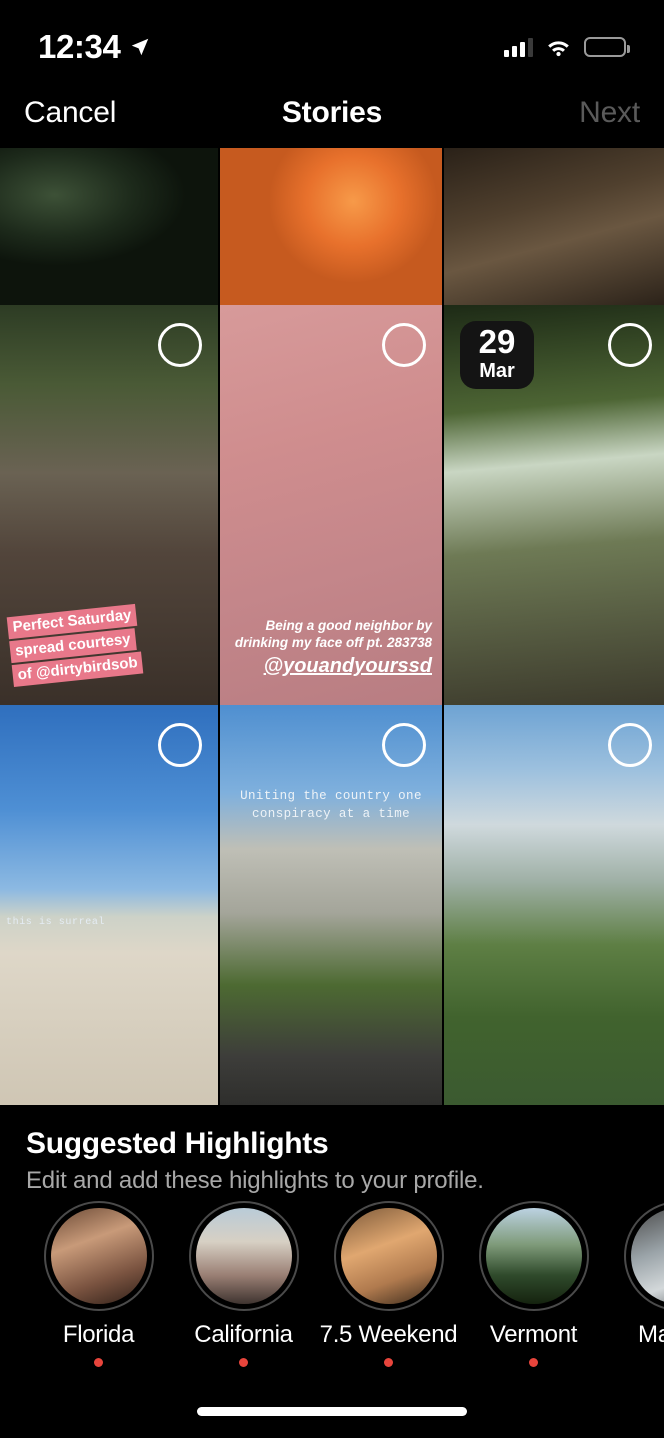 Image resolution: width=664 pixels, height=1438 pixels. What do you see at coordinates (347, 666) in the screenshot?
I see `caption-handle: @youandyourssd` at bounding box center [347, 666].